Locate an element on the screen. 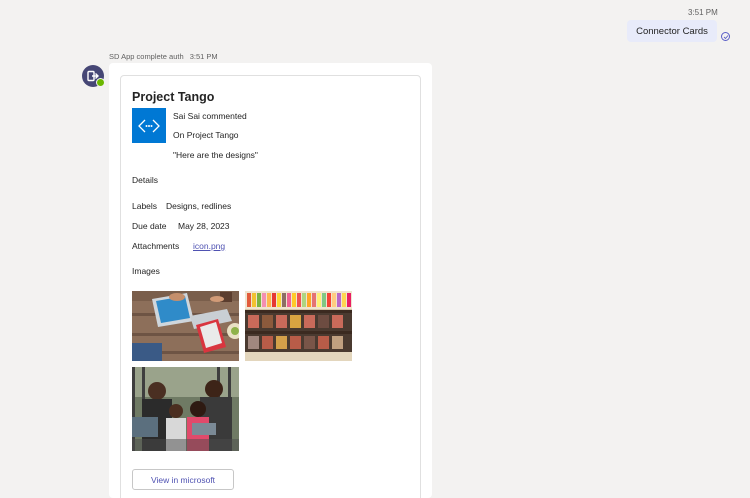  card-title: Project Tango is located at coordinates (173, 97).